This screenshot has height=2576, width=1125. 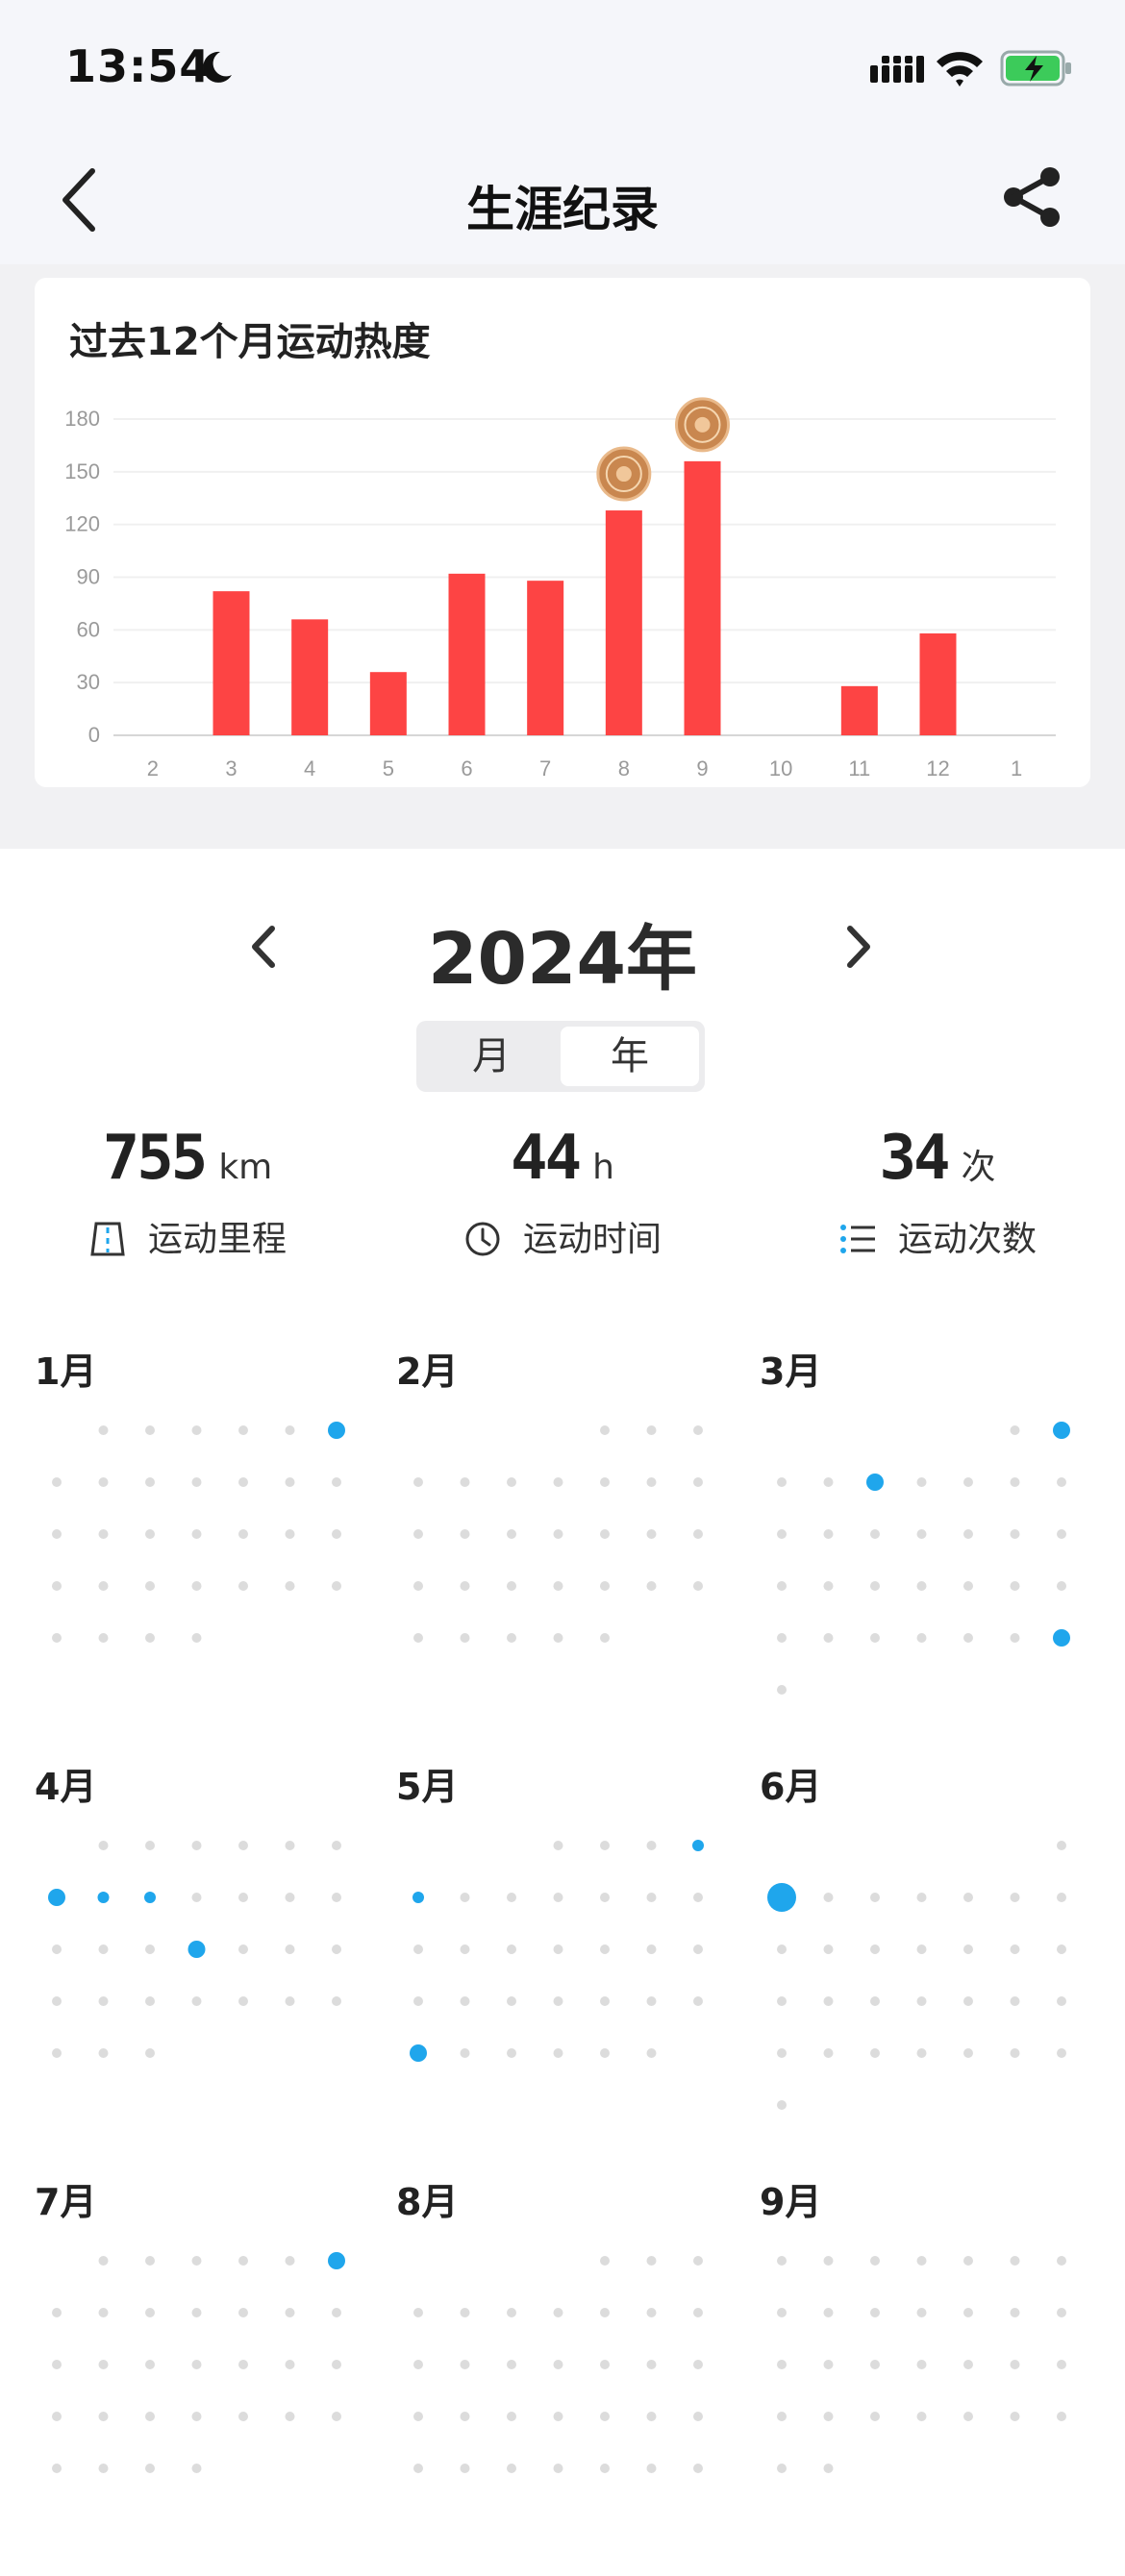 I want to click on month-block: 9月, so click(x=943, y=2374).